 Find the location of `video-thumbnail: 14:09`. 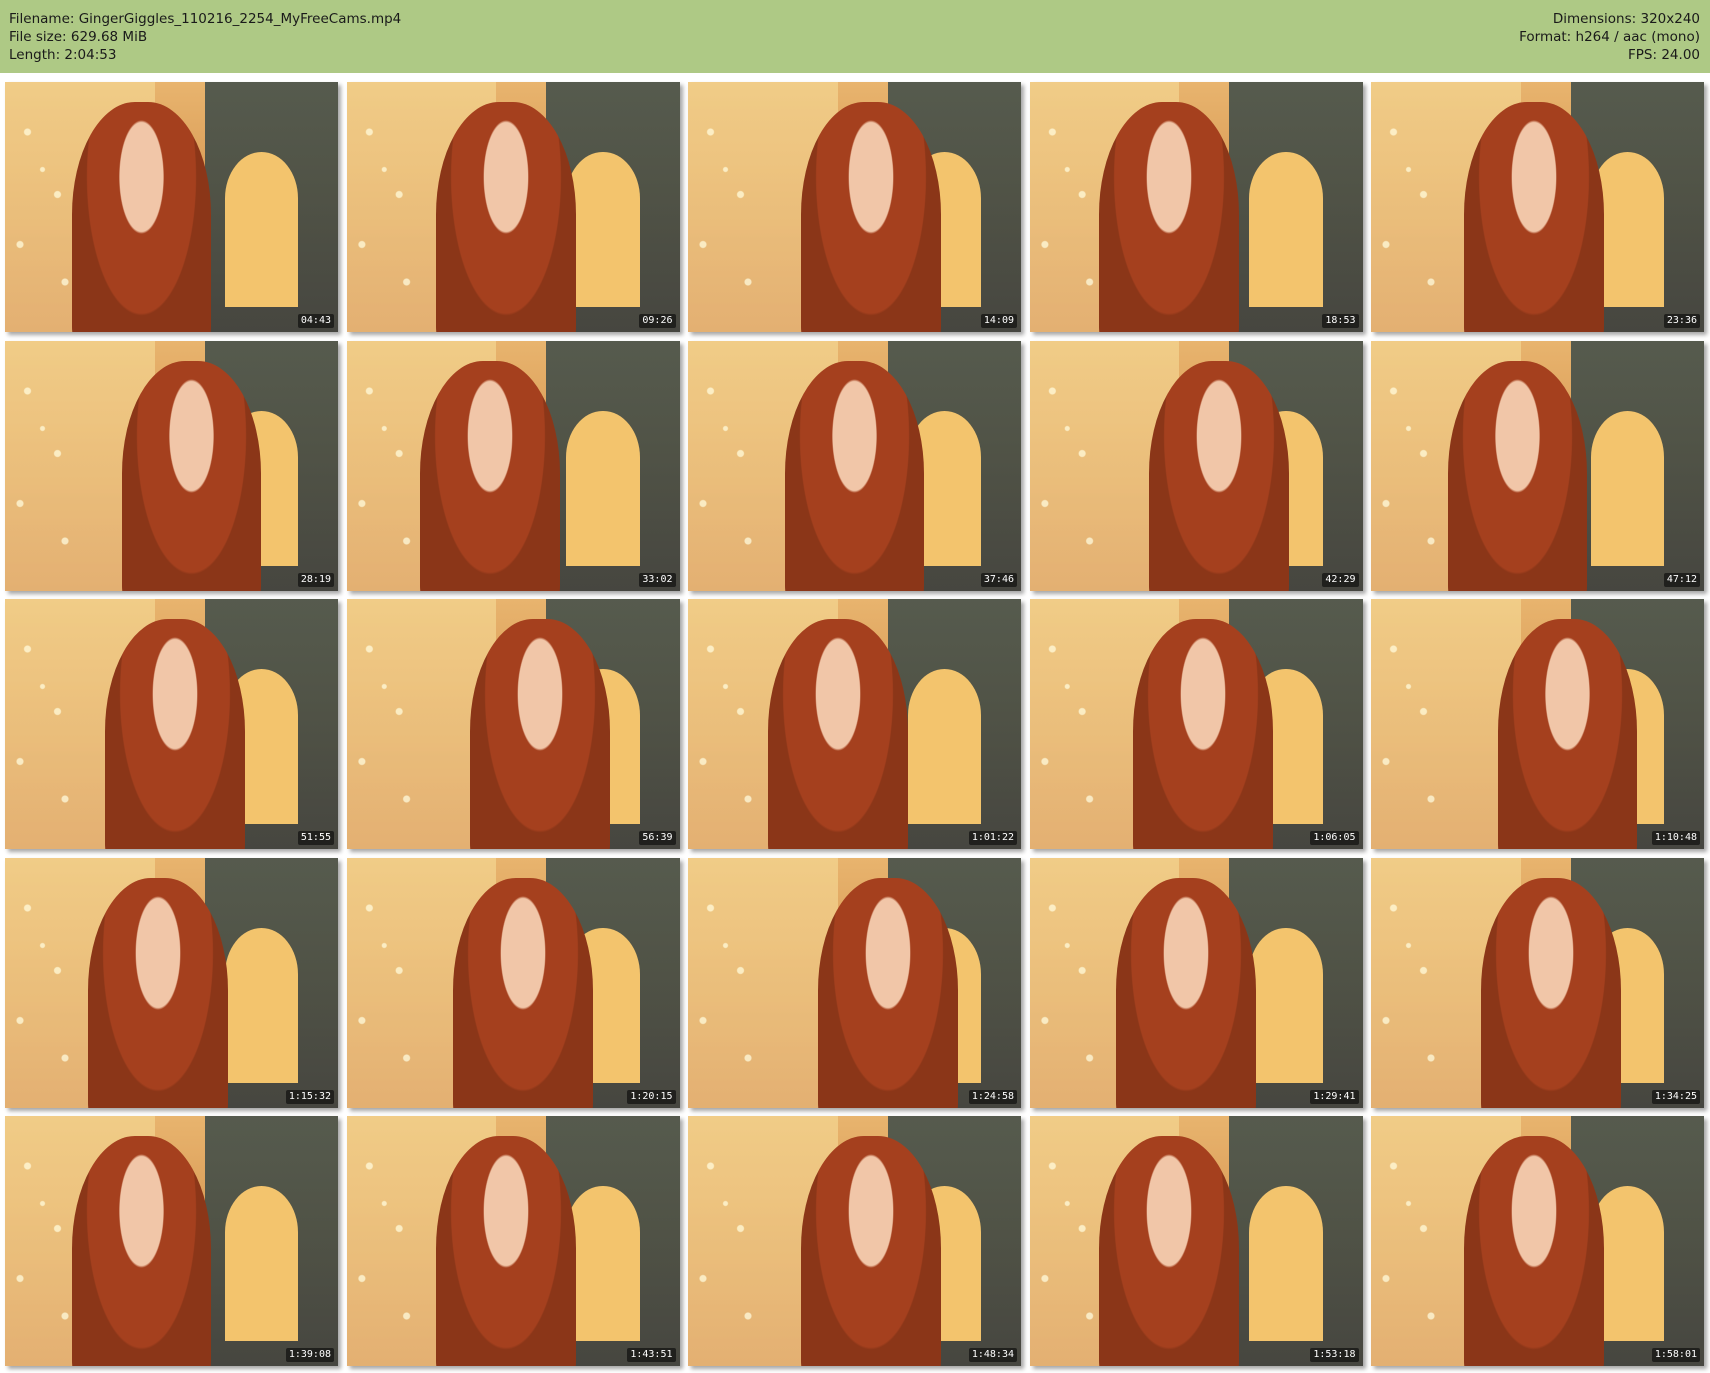

video-thumbnail: 14:09 is located at coordinates (854, 207).